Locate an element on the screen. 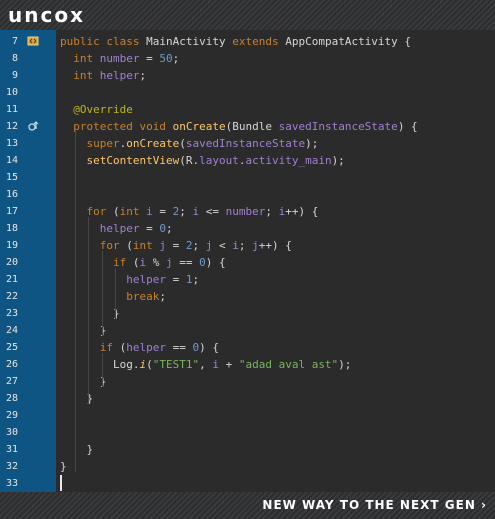 The width and height of the screenshot is (495, 519). line-number: 33 is located at coordinates (11, 483).